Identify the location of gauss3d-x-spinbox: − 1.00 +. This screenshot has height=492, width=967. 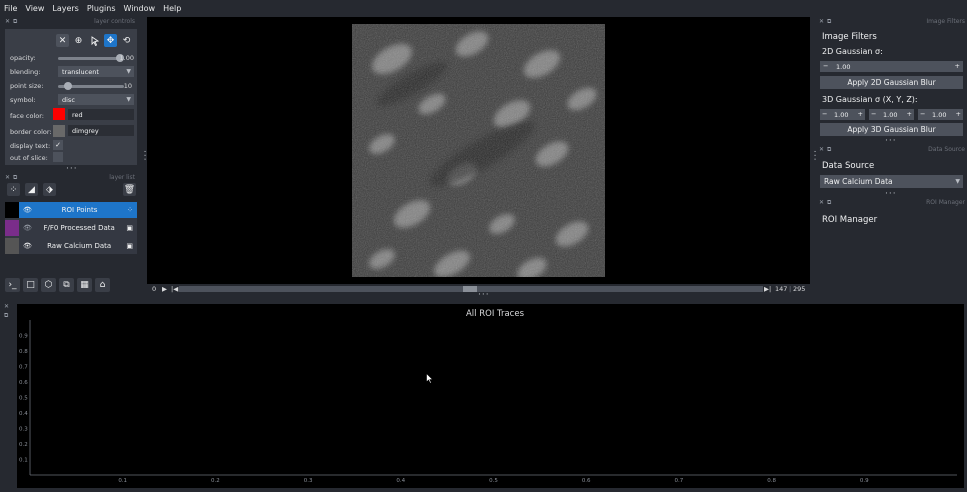
(842, 114).